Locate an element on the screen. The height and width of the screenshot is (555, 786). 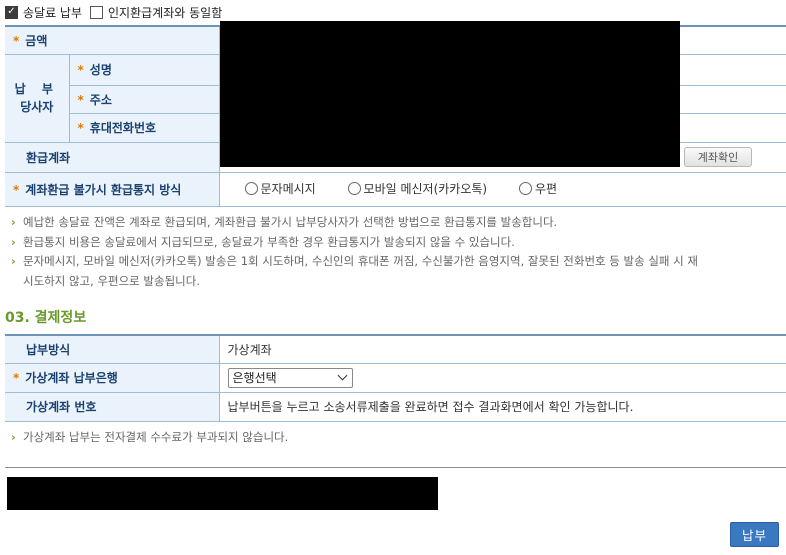
top-options-row: ✓ 송달료 납부 인지환급계좌와 동일함 is located at coordinates (113, 12).